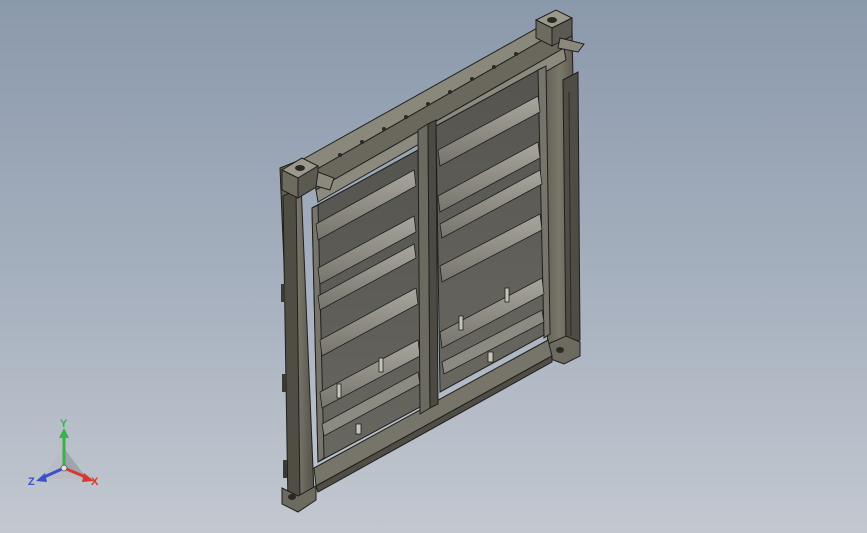  I want to click on triad-origin, so click(64, 468).